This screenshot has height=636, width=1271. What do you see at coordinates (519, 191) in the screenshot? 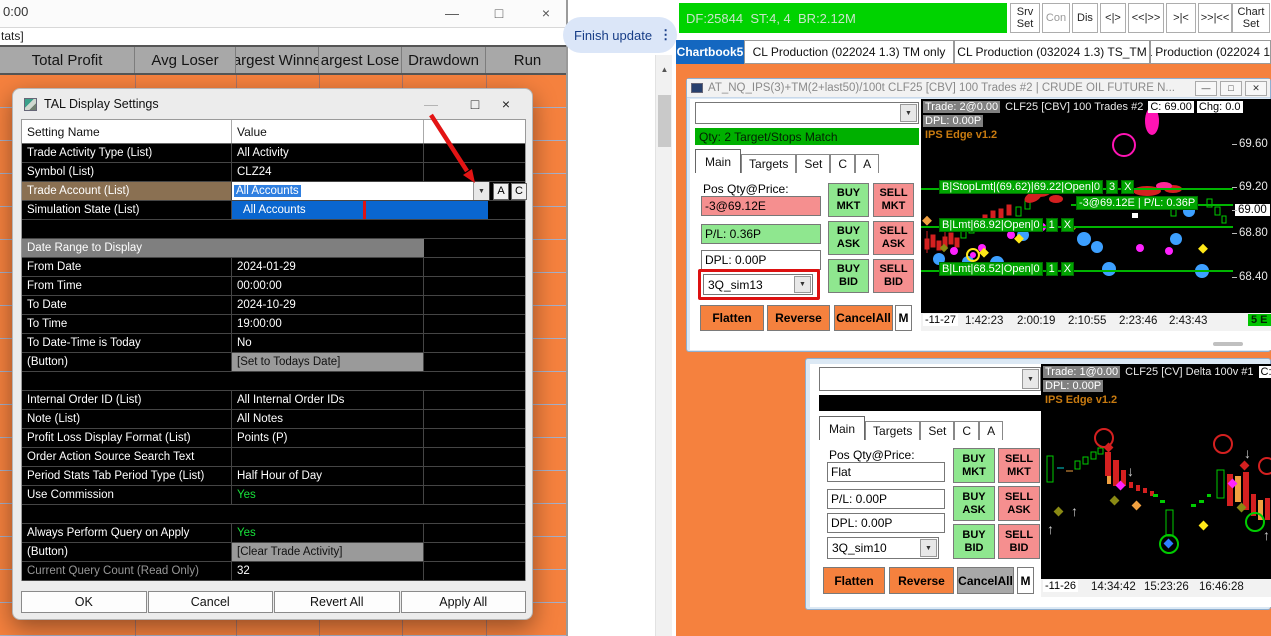
I see `column-config-button: C` at bounding box center [519, 191].